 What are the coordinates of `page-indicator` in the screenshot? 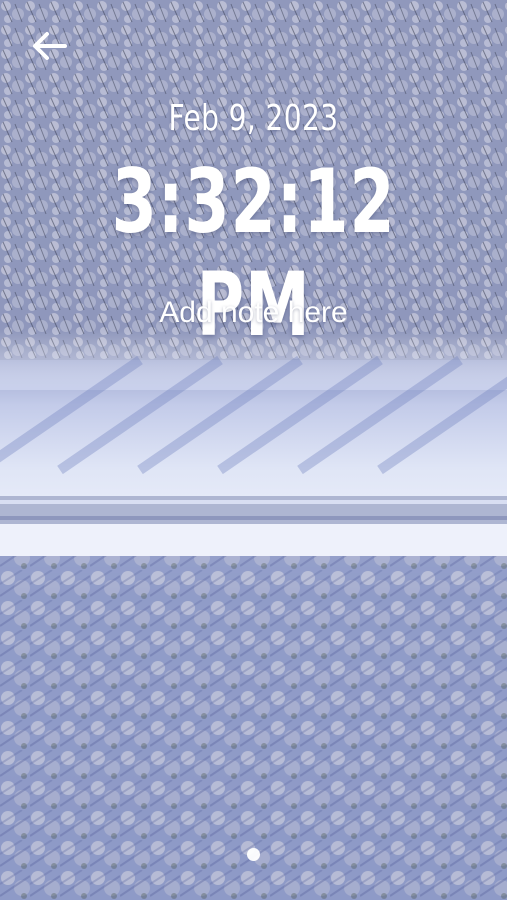 It's located at (253, 854).